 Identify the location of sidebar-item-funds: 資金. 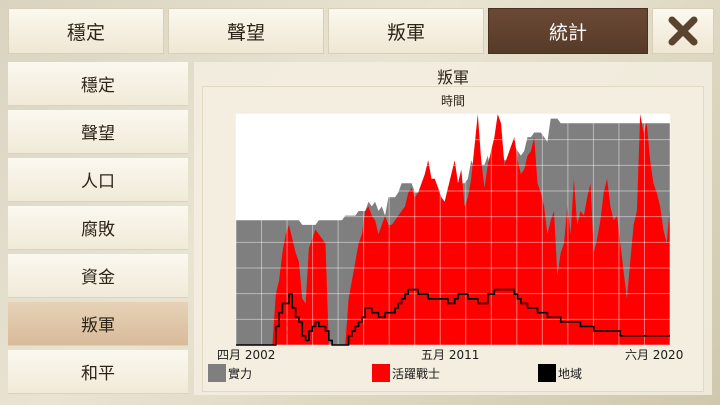
(98, 276).